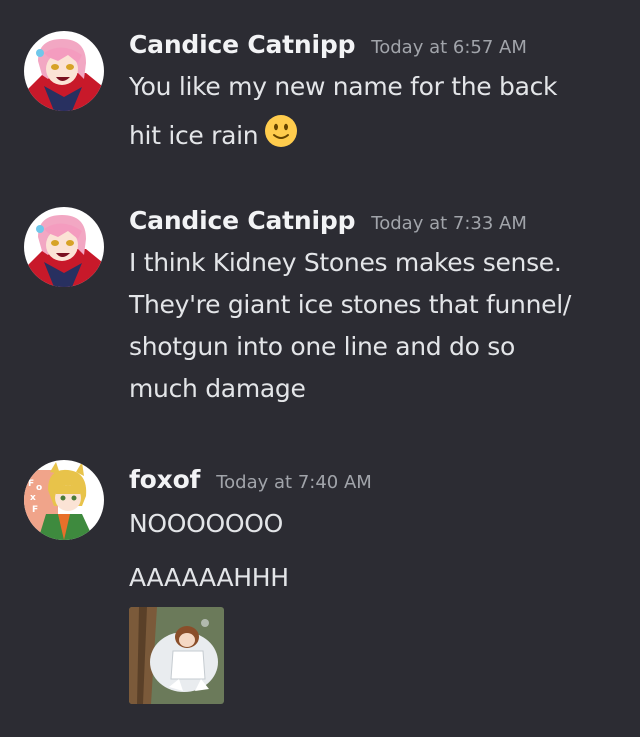  I want to click on timestamp: Today at 7:40 AM, so click(294, 482).